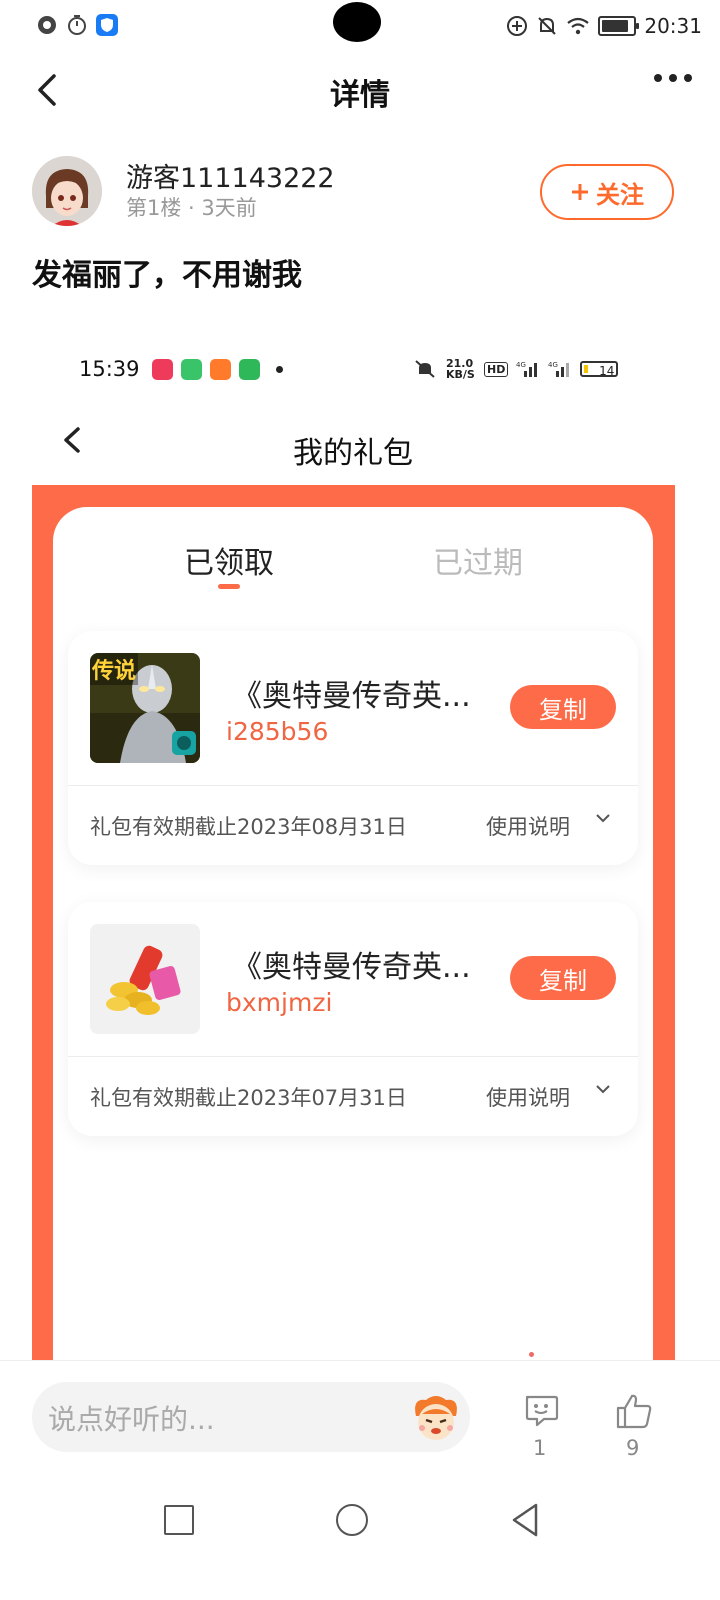 This screenshot has height=1600, width=720. I want to click on user-avatar, so click(67, 191).